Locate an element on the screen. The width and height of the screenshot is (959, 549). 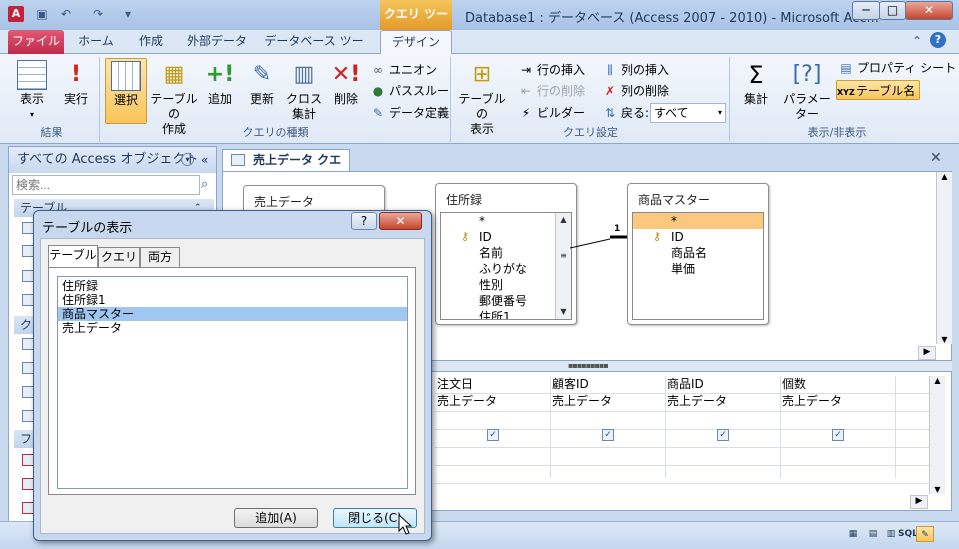
tab-external-data: 外部データ is located at coordinates (217, 42).